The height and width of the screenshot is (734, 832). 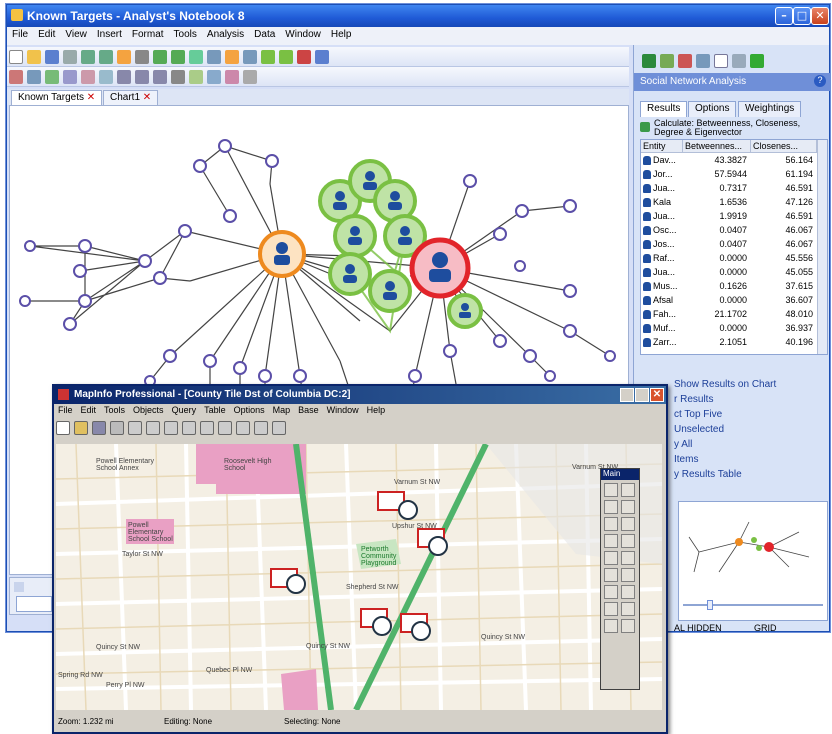 I want to click on undo-icon, so click(x=88, y=57).